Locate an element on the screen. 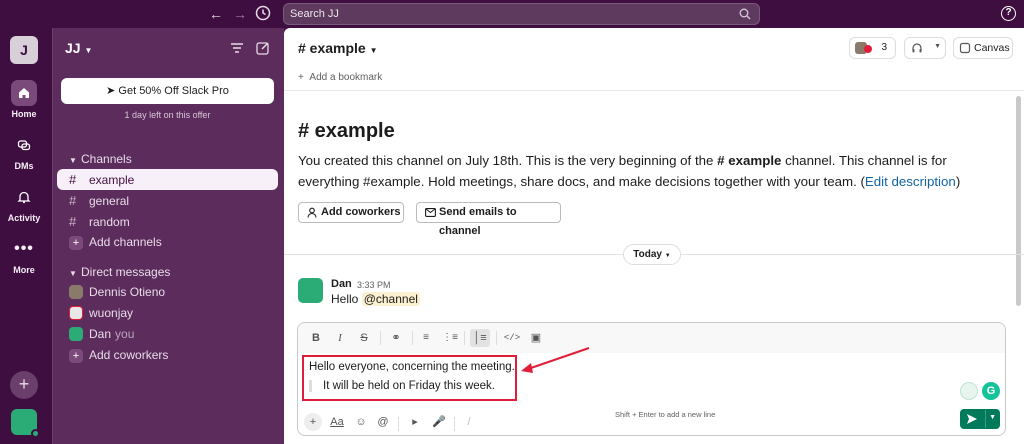 This screenshot has width=1024, height=444. add-channels-label: Add channels is located at coordinates (125, 242).